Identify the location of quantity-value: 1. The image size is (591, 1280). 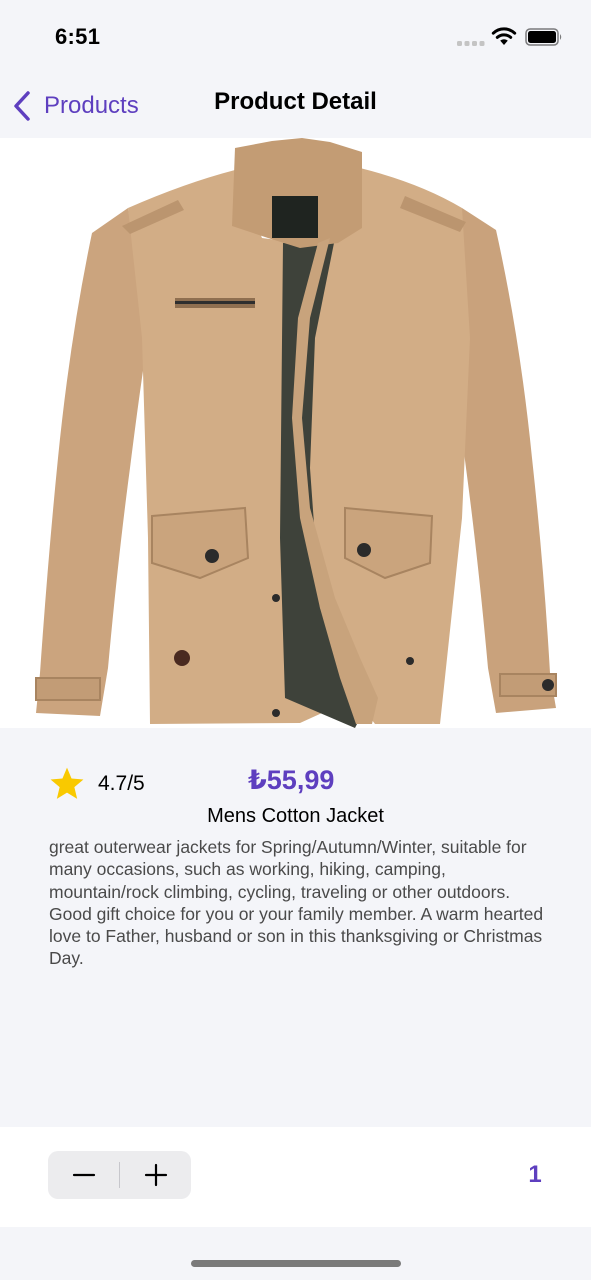
(535, 1174).